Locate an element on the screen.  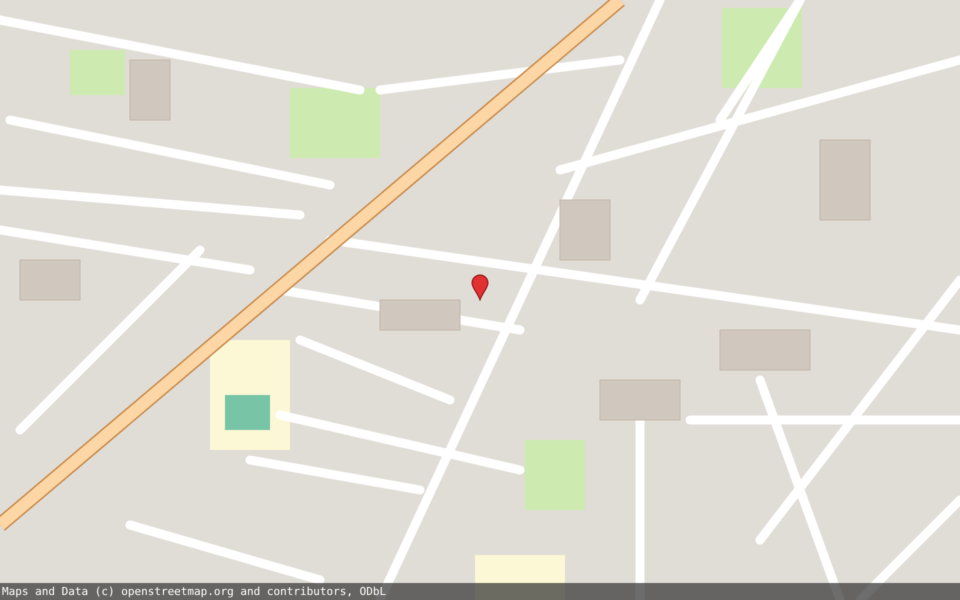
attribution-text: Maps and Data (c) openstreetmap.org and contributors, ODbL is located at coordinates (480, 591).